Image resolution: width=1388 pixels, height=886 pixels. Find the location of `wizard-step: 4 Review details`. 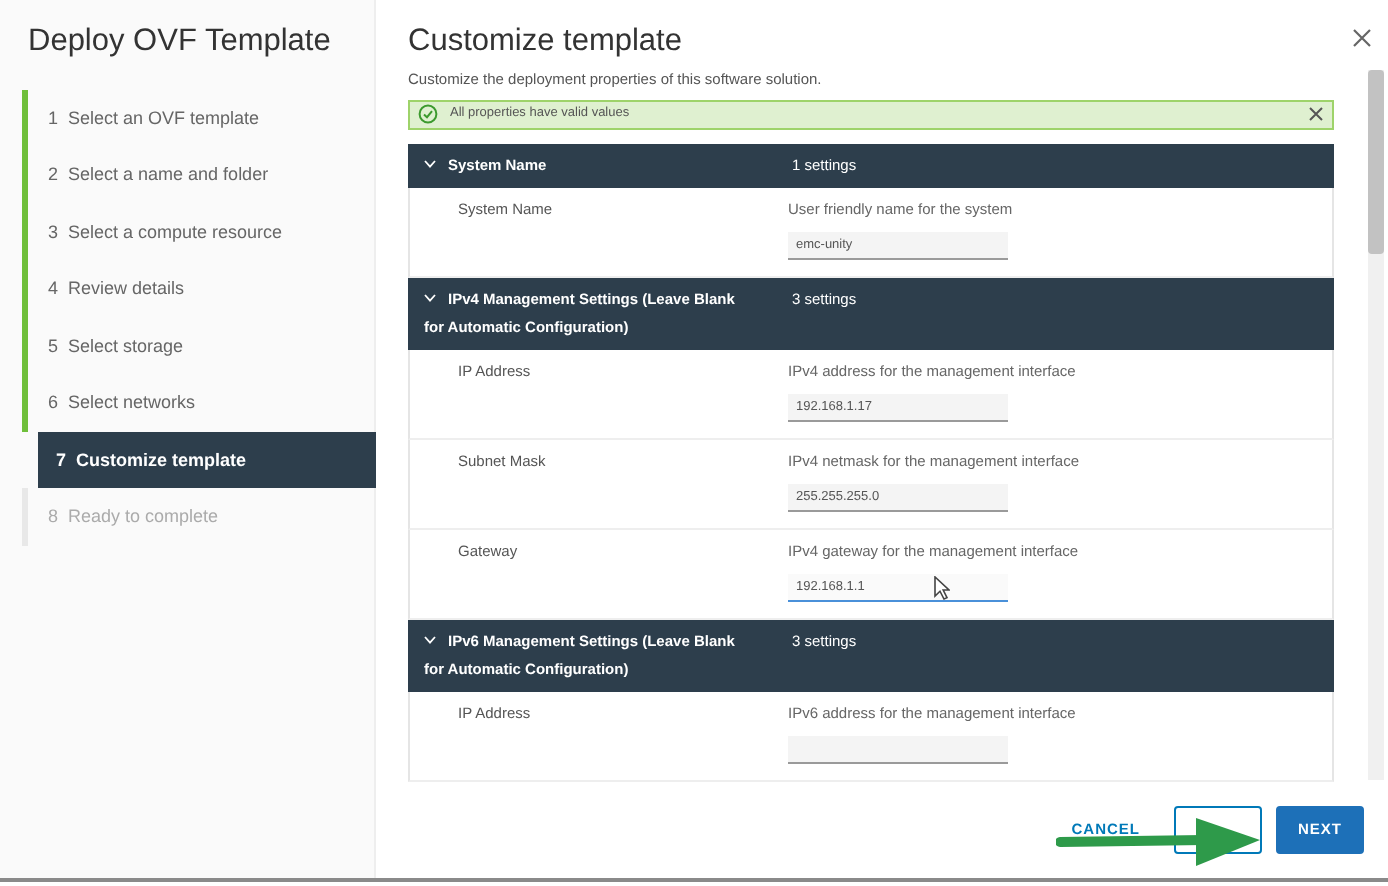

wizard-step: 4 Review details is located at coordinates (198, 289).